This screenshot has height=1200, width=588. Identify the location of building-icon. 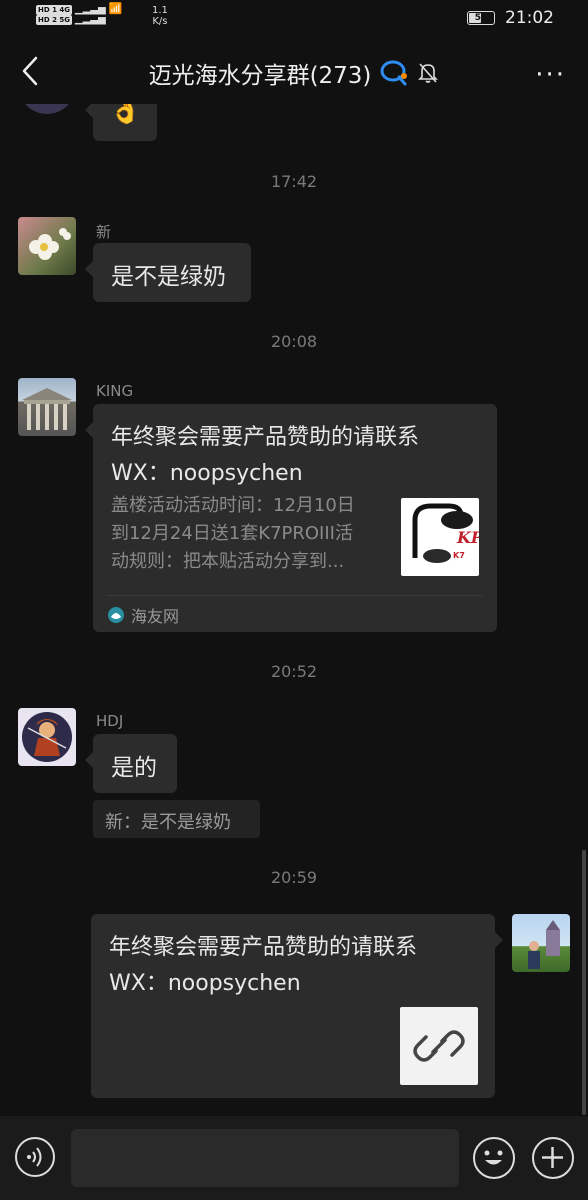
(47, 409).